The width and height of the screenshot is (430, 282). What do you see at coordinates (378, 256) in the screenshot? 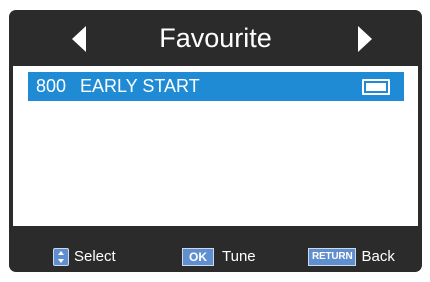
I see `back-label: Back` at bounding box center [378, 256].